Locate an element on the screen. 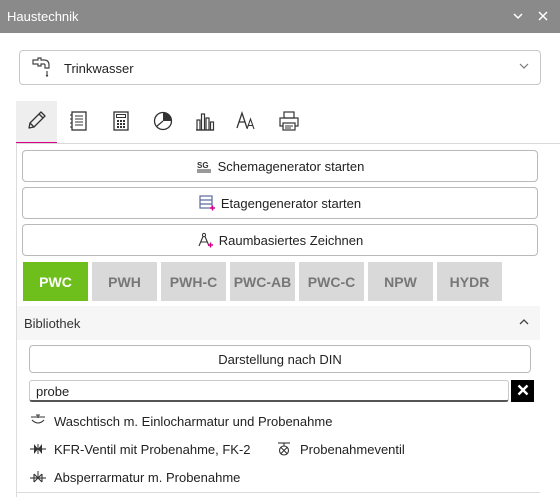  library-section-header: Bibliothek is located at coordinates (278, 323).